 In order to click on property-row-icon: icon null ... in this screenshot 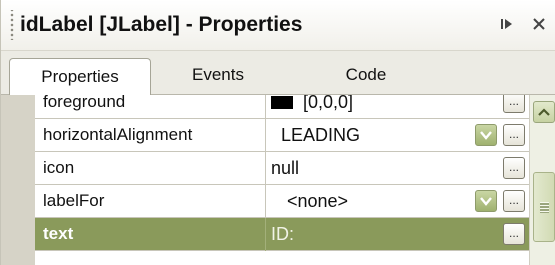, I will do `click(282, 168)`.